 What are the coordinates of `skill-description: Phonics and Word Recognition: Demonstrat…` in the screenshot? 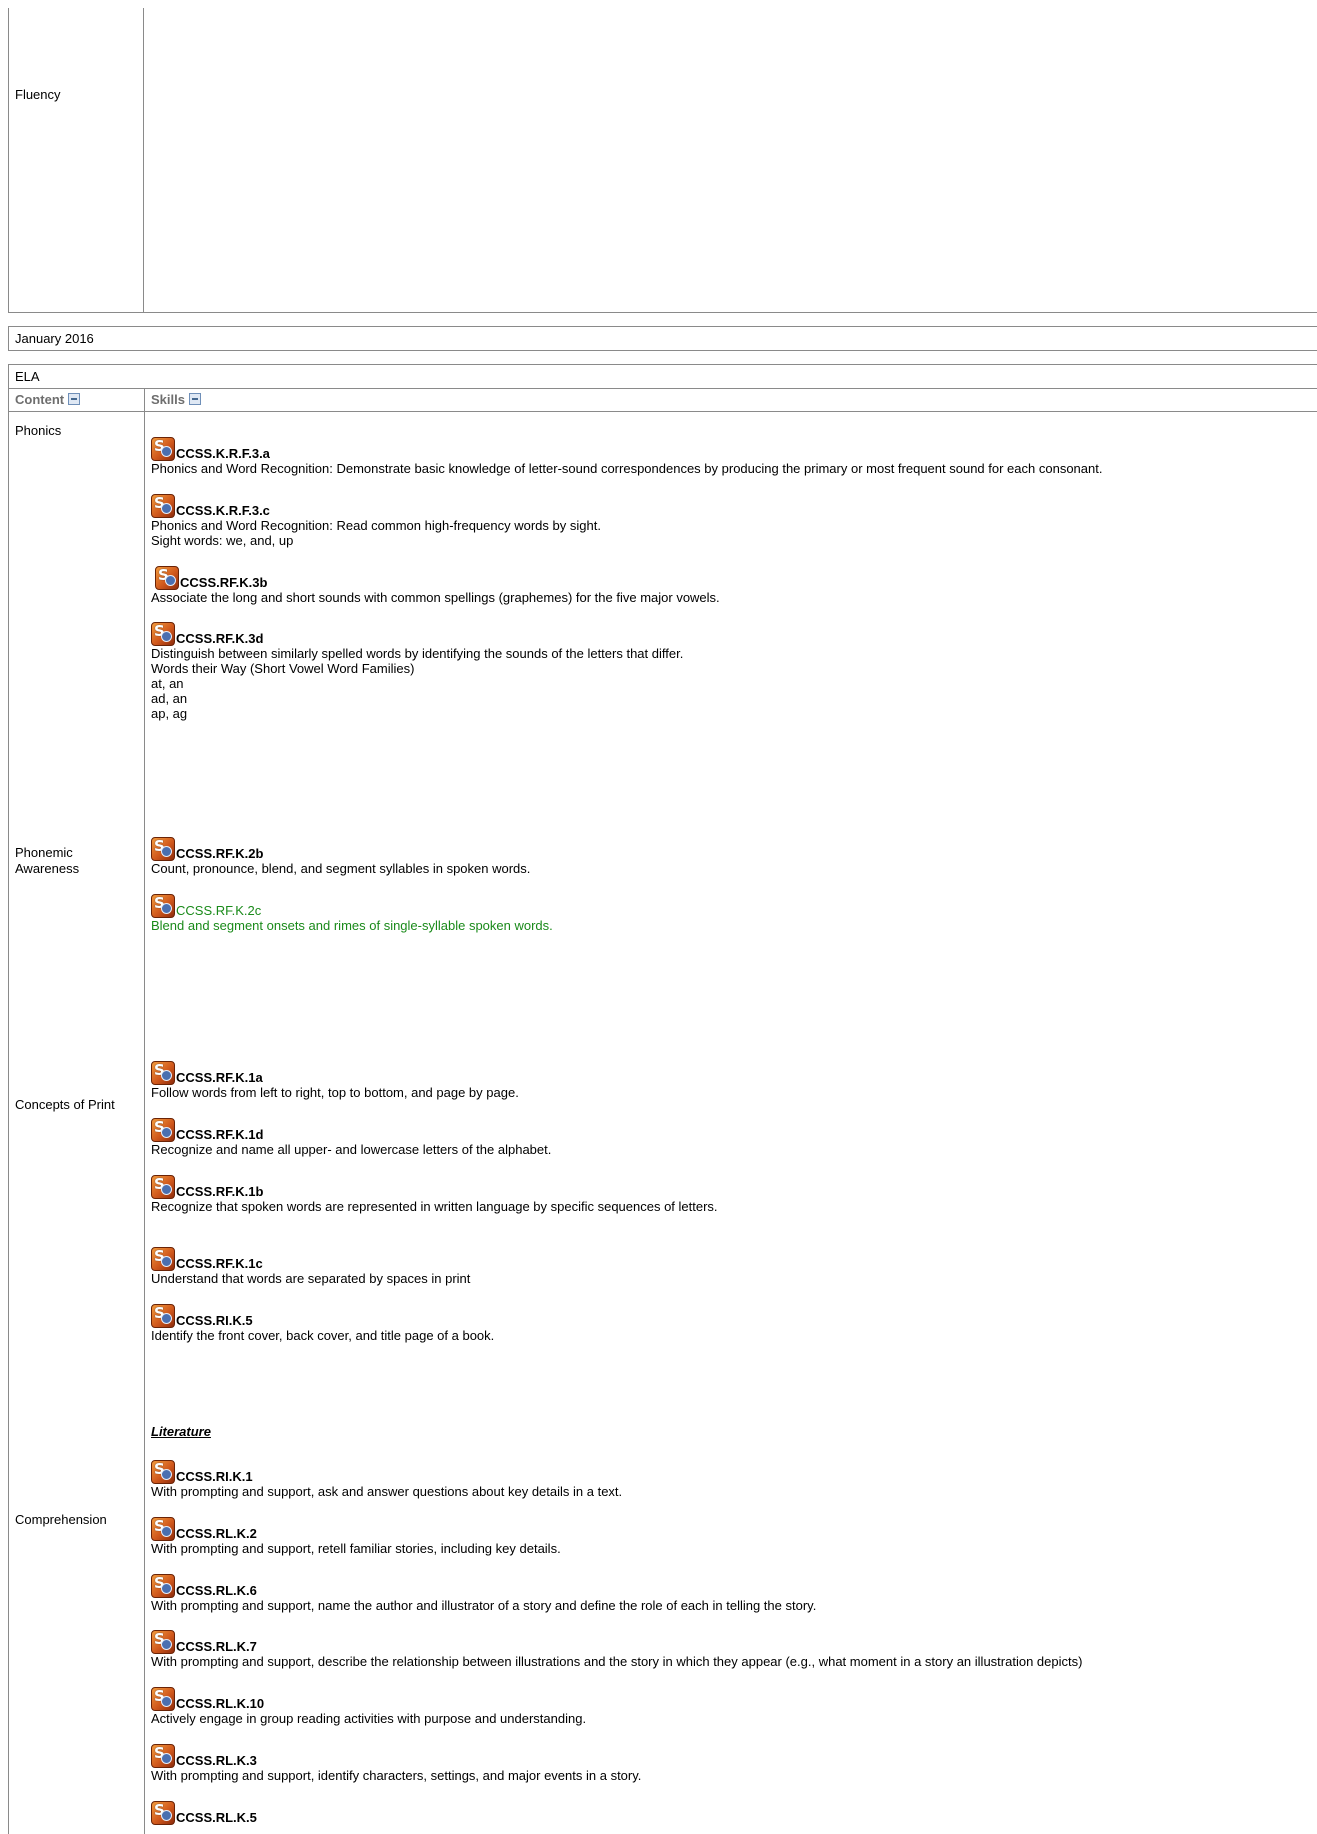 It's located at (627, 468).